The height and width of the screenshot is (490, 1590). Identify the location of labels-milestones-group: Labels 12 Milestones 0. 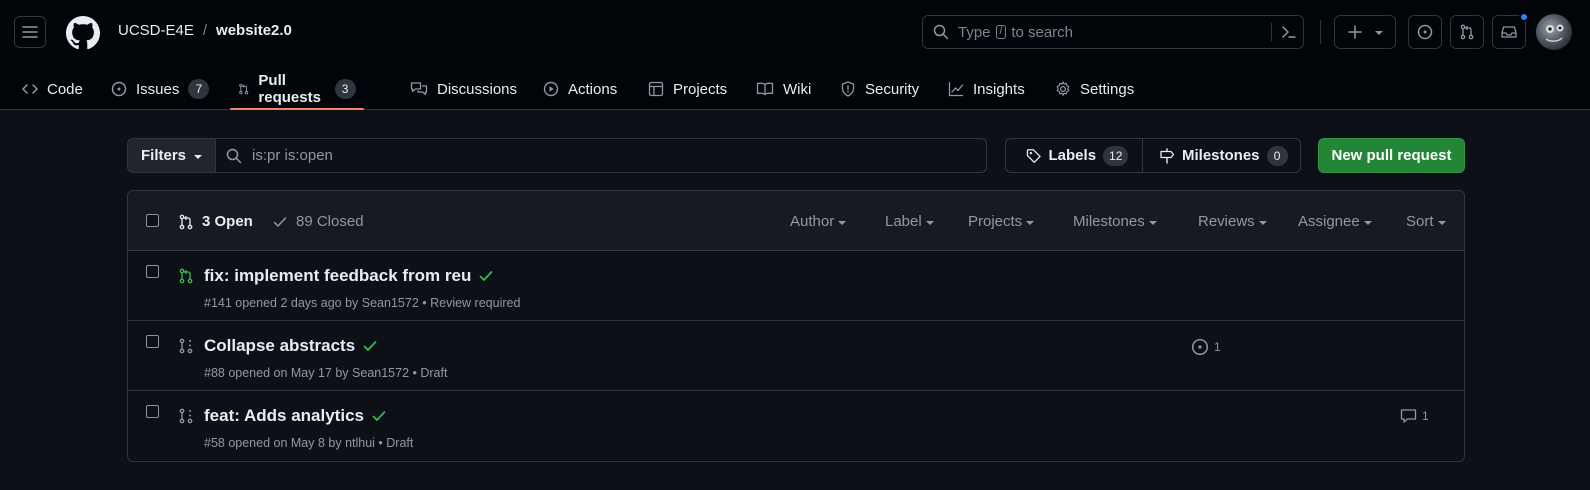
(1153, 155).